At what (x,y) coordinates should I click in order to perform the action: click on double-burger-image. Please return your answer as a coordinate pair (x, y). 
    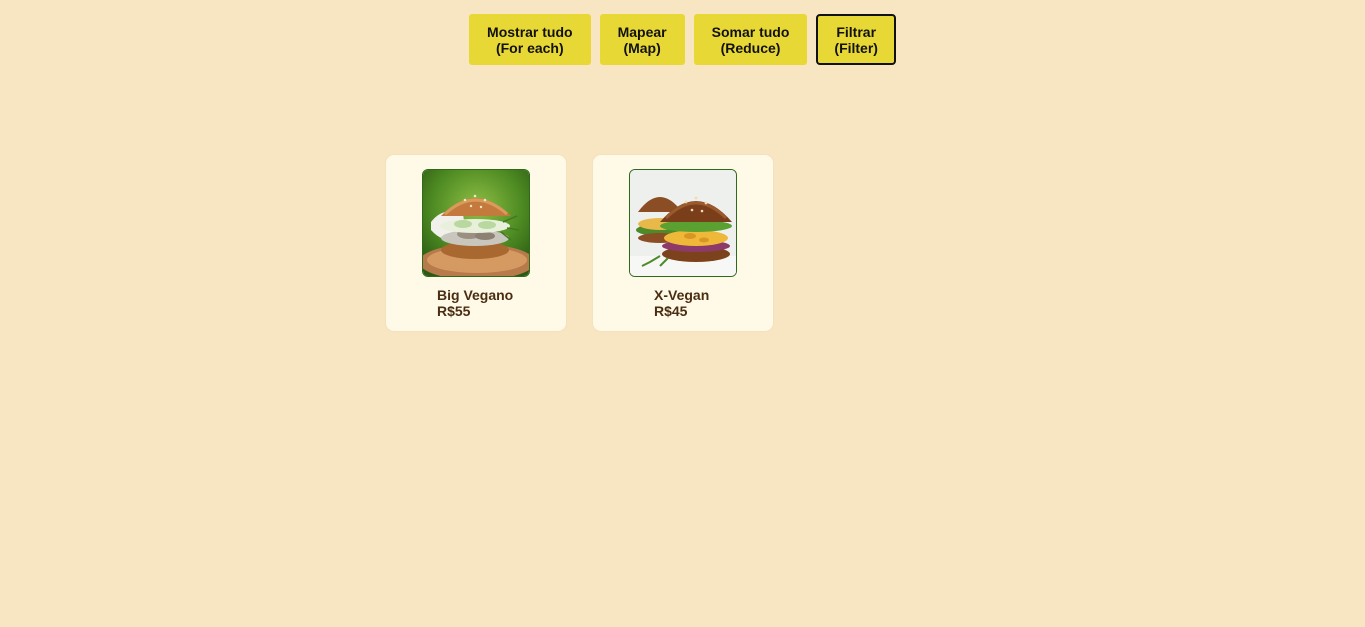
    Looking at the image, I should click on (683, 223).